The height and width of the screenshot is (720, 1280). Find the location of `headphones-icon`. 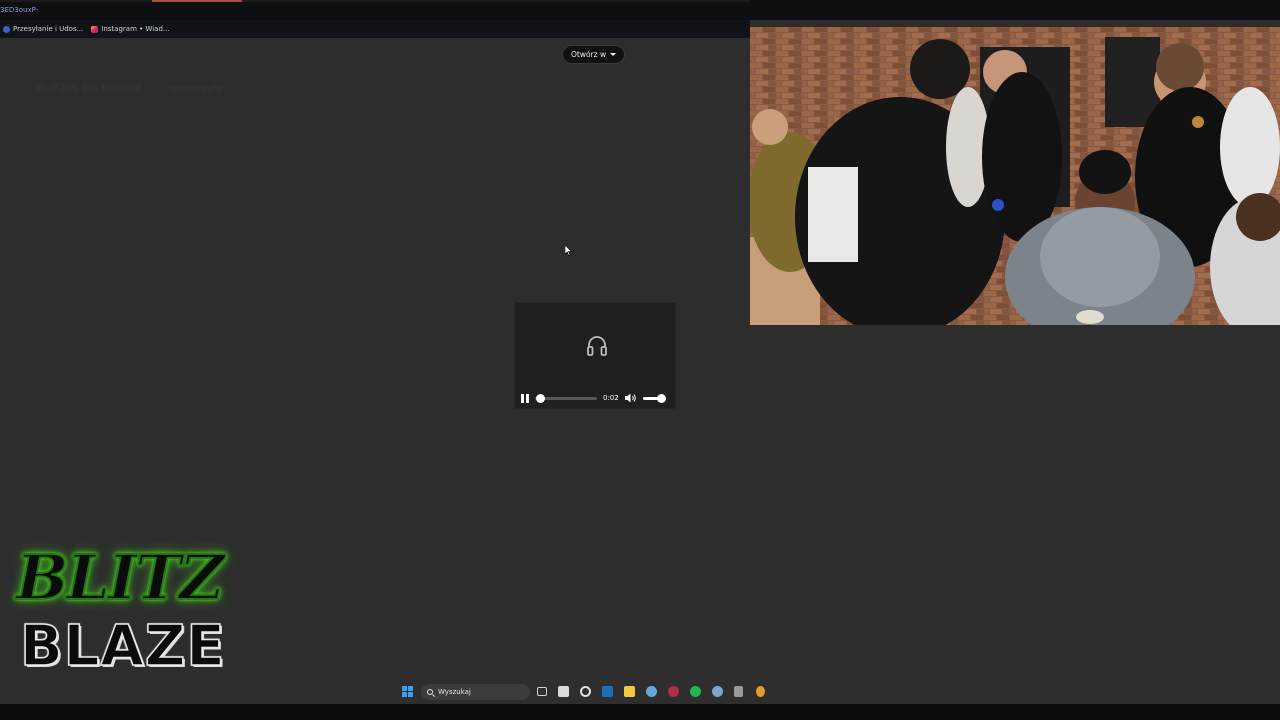

headphones-icon is located at coordinates (597, 346).